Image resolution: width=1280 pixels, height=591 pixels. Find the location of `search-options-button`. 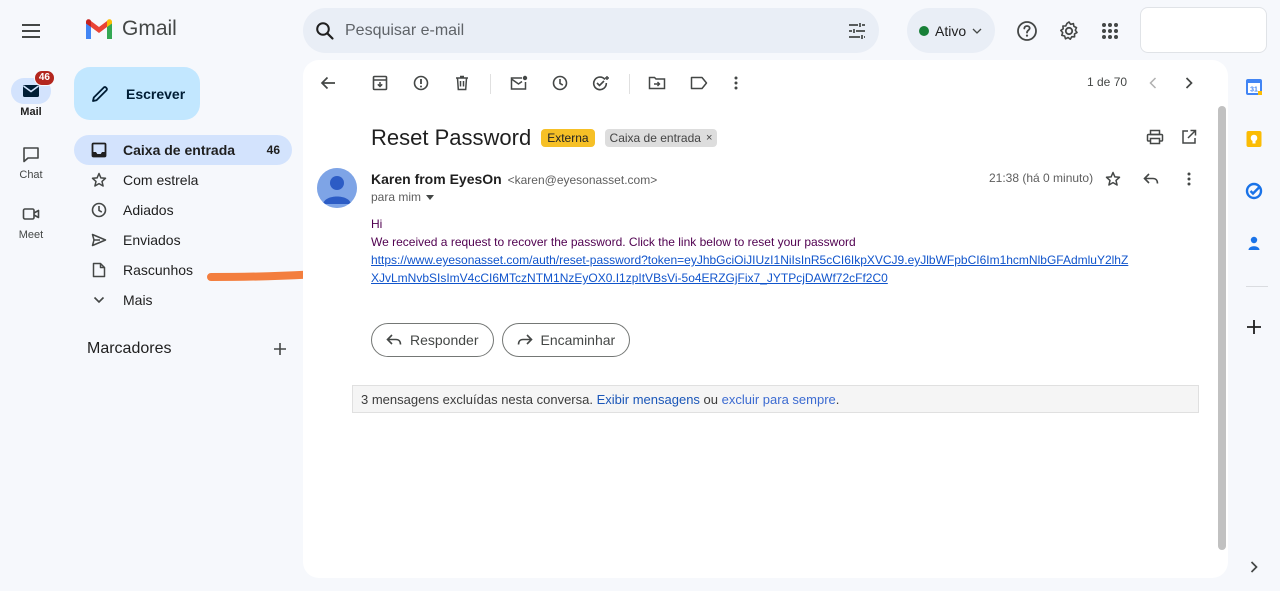

search-options-button is located at coordinates (857, 31).